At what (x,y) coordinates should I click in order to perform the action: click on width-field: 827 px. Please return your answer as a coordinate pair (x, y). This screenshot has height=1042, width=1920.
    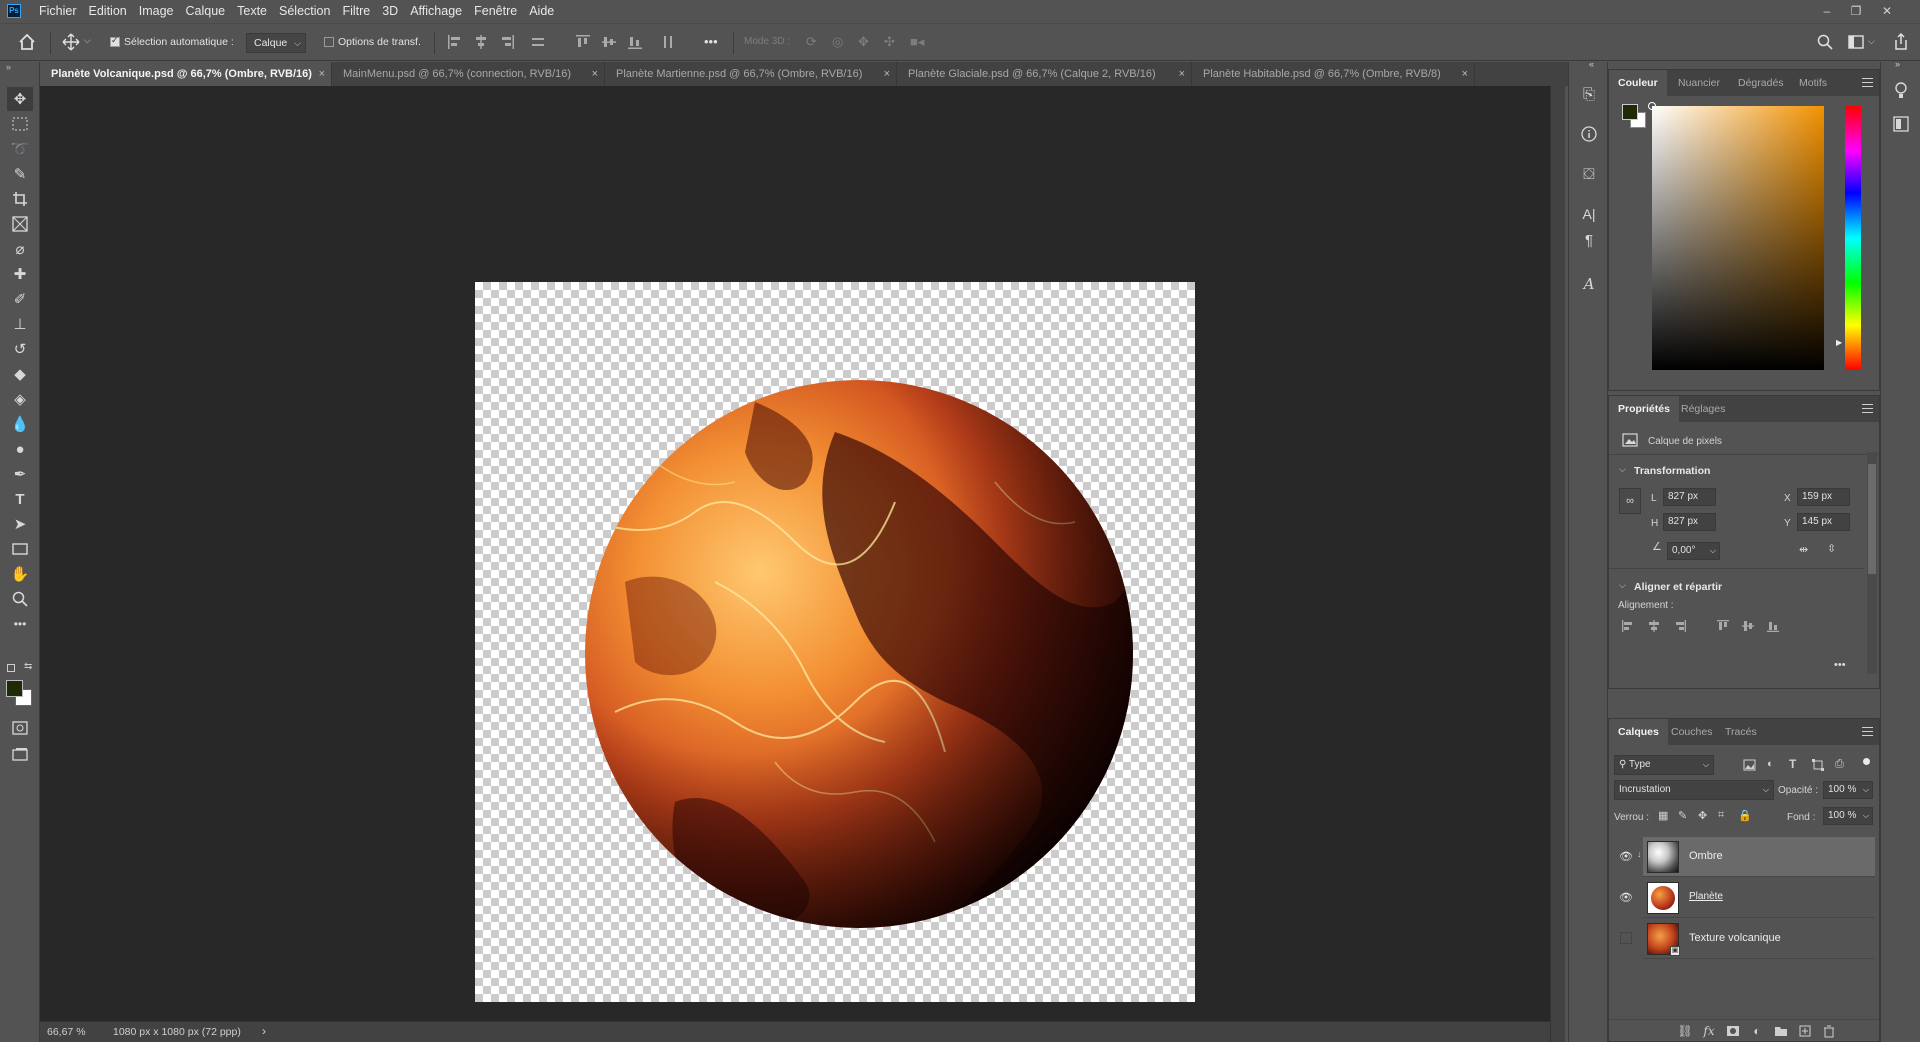
    Looking at the image, I should click on (1689, 497).